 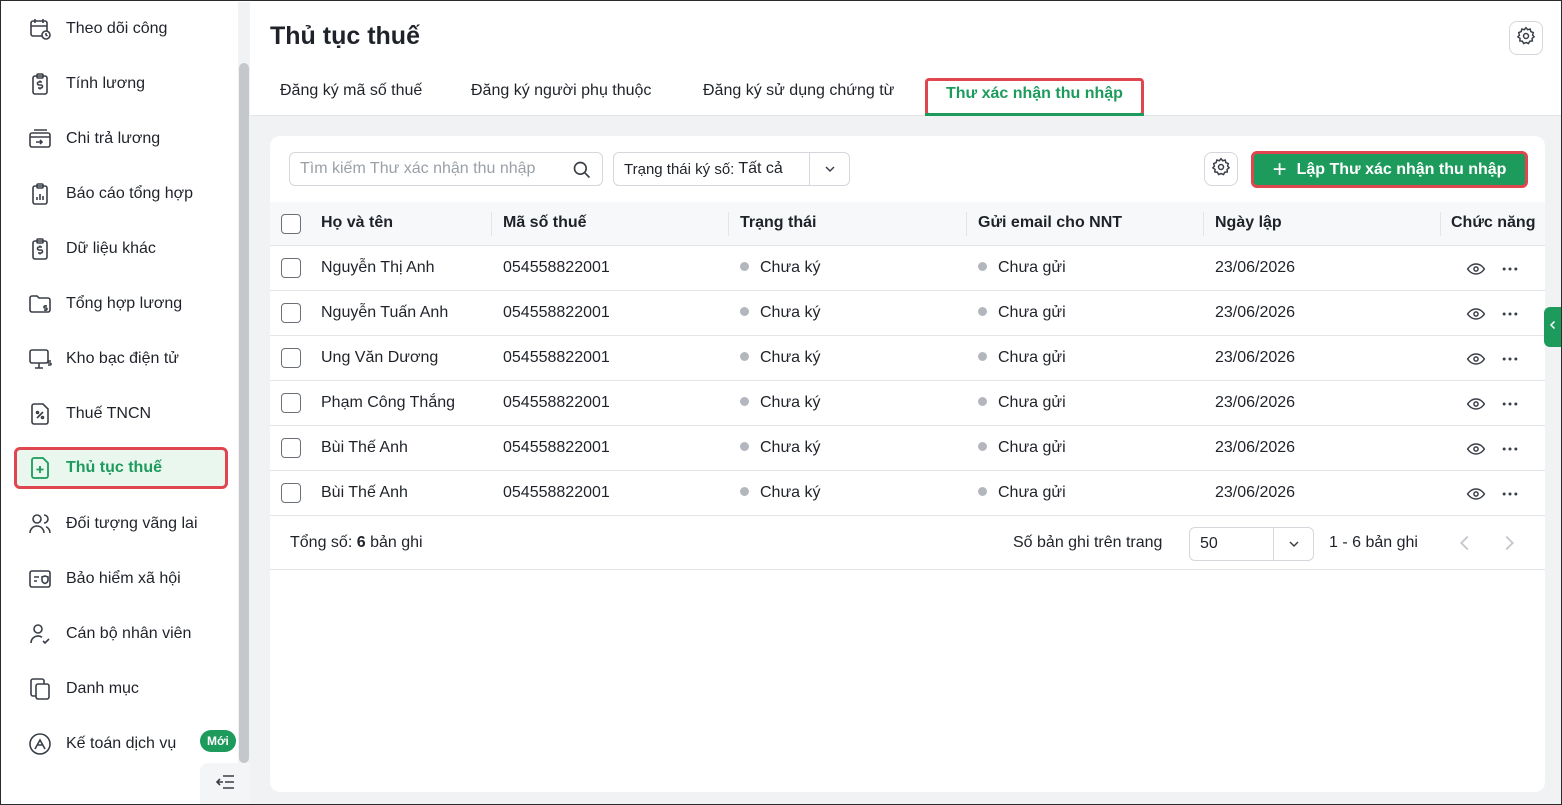 What do you see at coordinates (40, 524) in the screenshot?
I see `users-icon` at bounding box center [40, 524].